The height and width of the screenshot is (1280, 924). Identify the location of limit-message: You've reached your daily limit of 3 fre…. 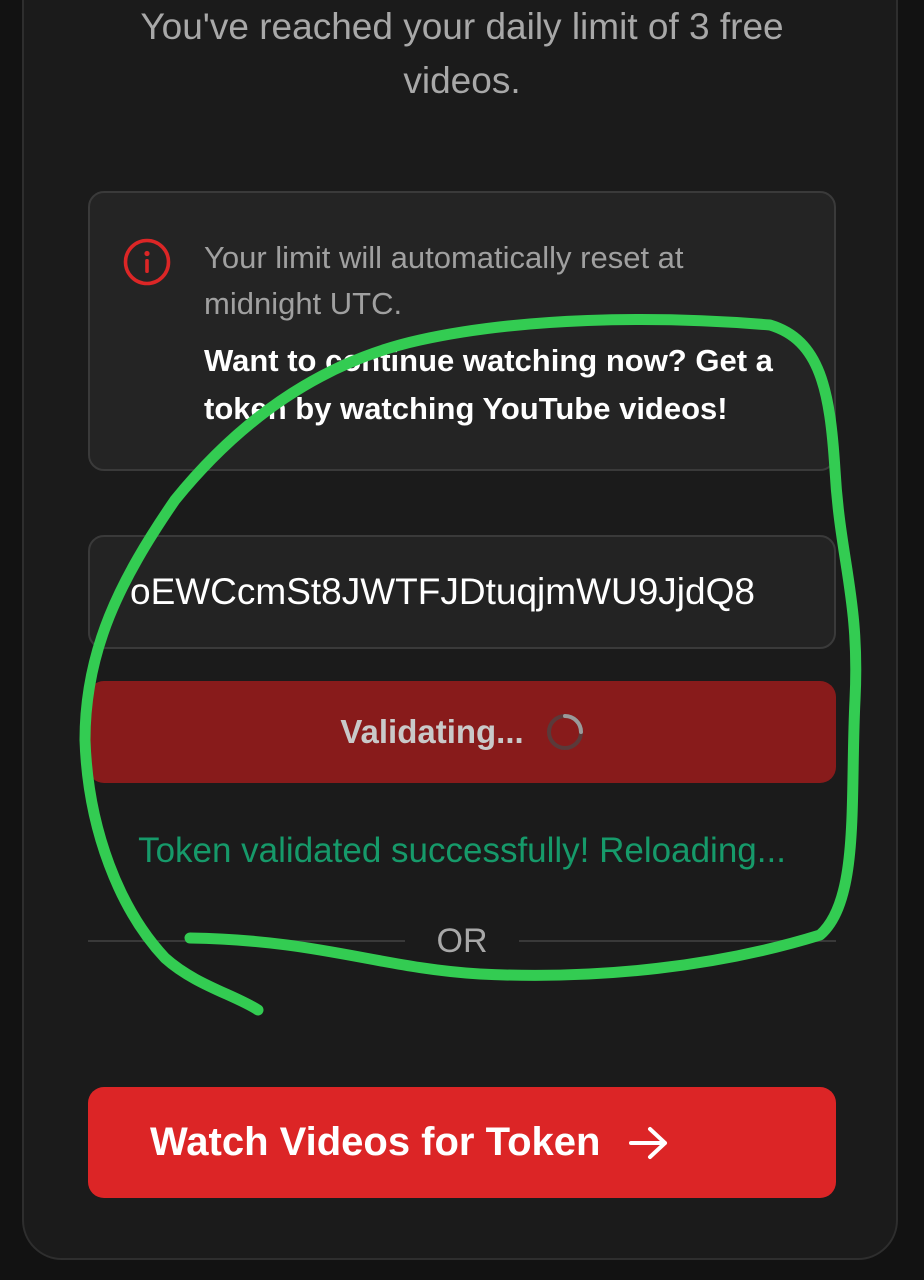
(462, 54).